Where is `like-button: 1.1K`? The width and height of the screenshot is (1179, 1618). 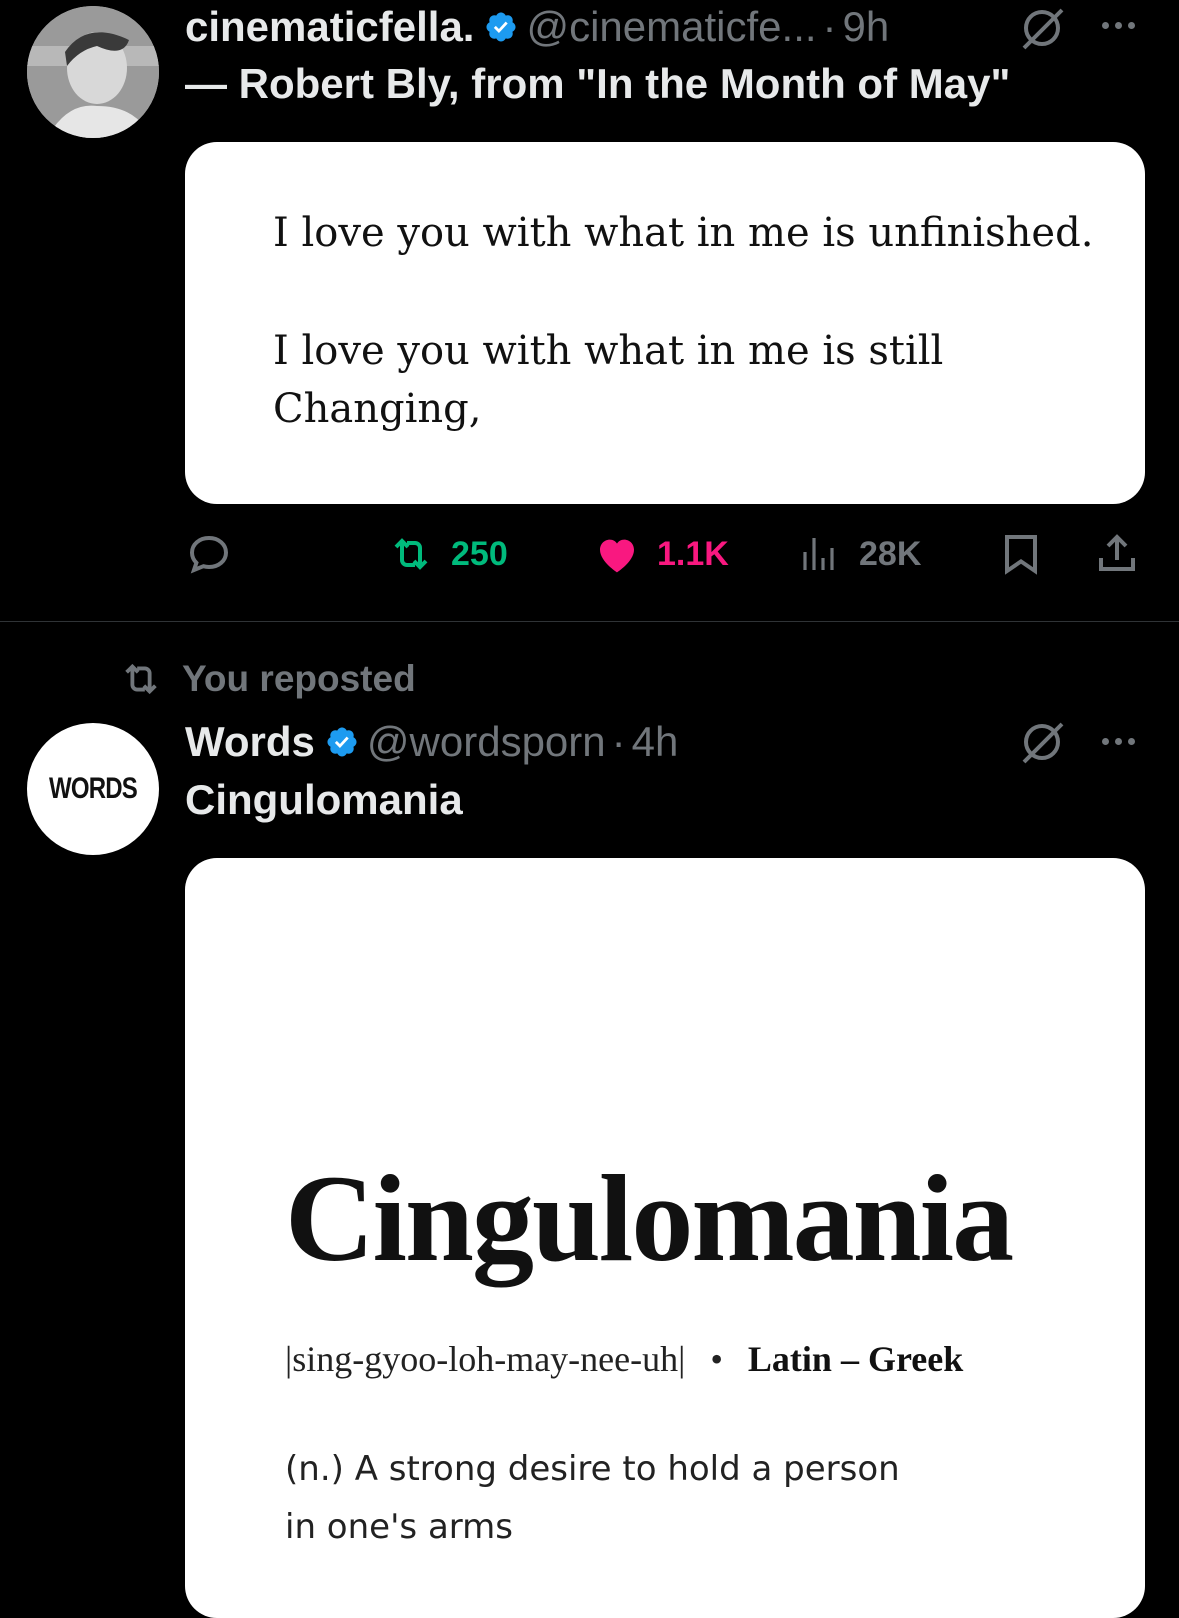 like-button: 1.1K is located at coordinates (661, 554).